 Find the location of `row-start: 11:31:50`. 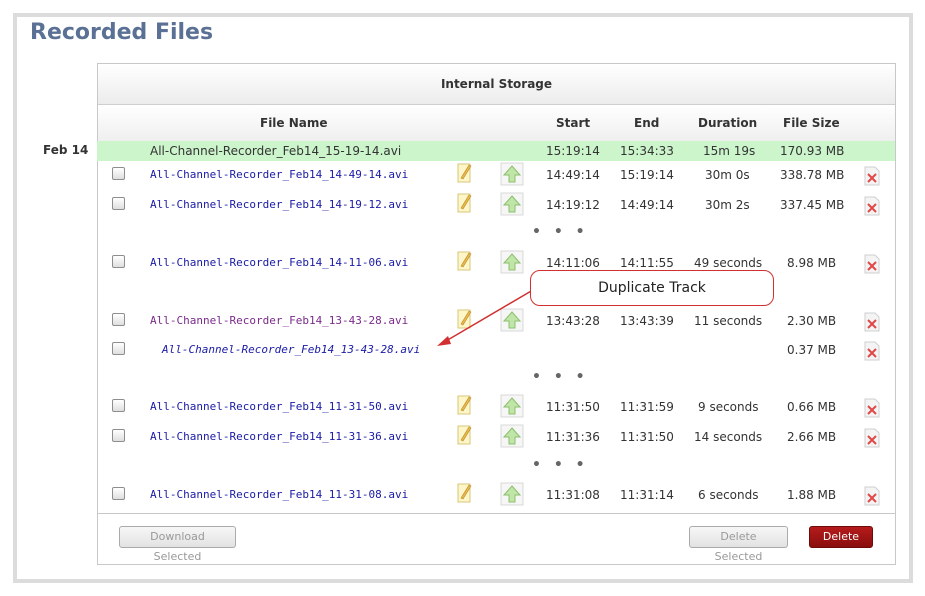

row-start: 11:31:50 is located at coordinates (573, 407).